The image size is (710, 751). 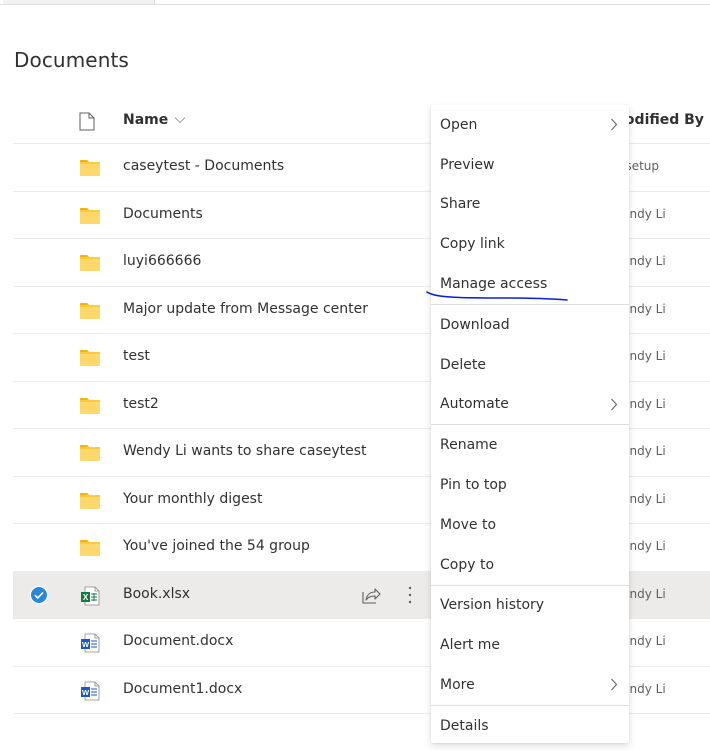 I want to click on item-name: Book.xlsx, so click(x=156, y=594).